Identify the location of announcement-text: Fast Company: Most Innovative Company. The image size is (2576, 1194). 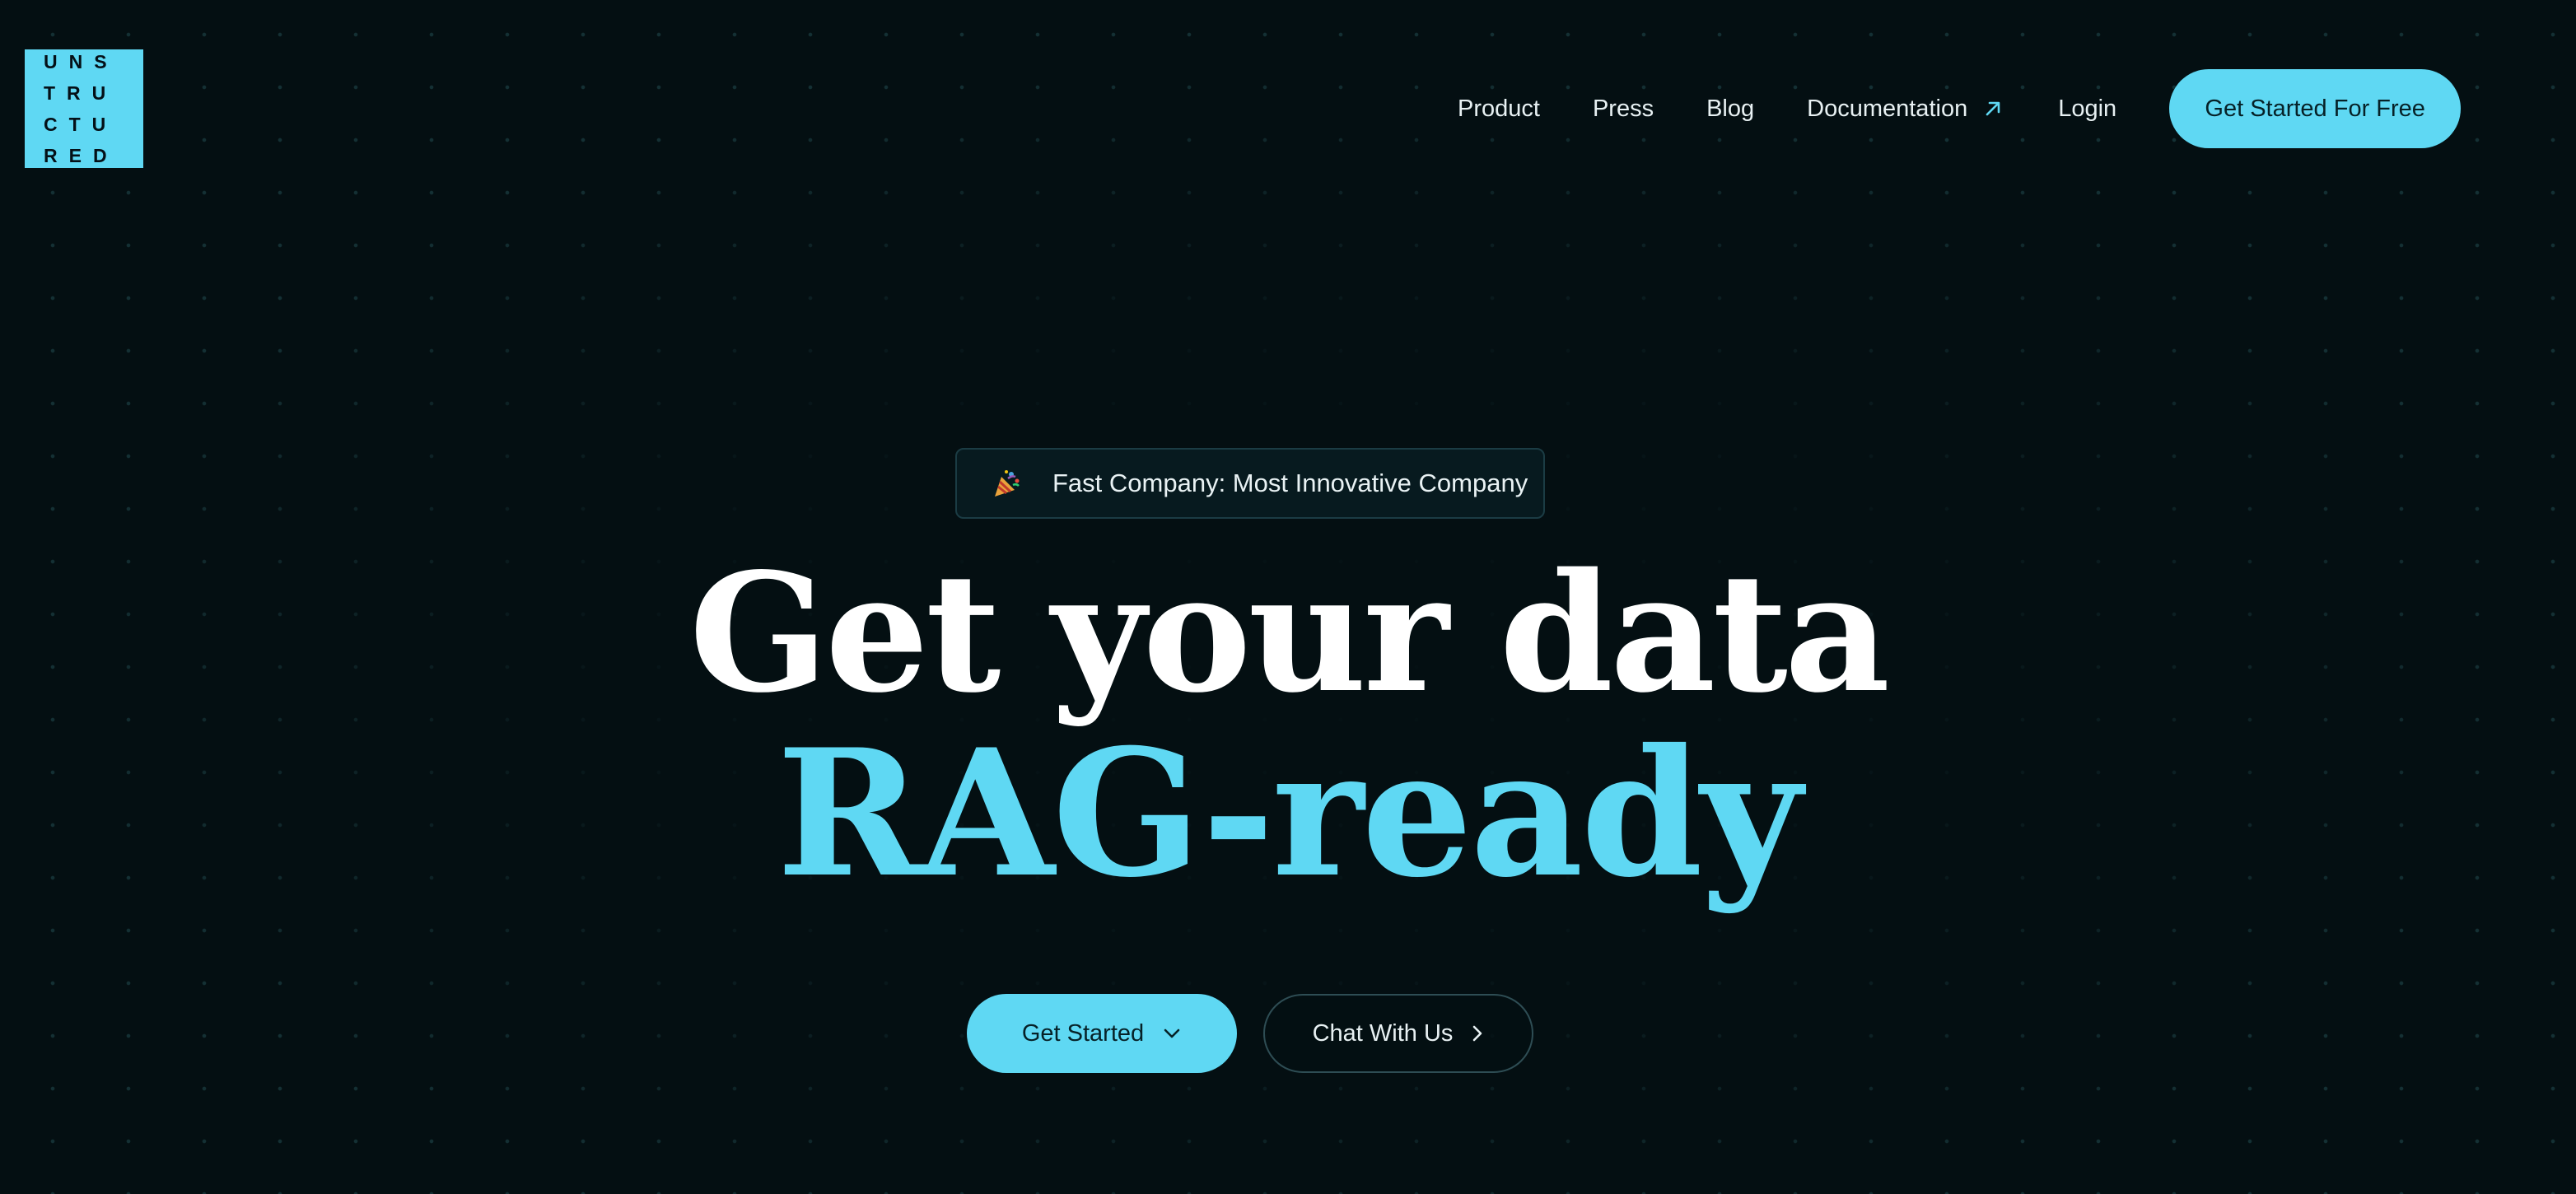
(1290, 483).